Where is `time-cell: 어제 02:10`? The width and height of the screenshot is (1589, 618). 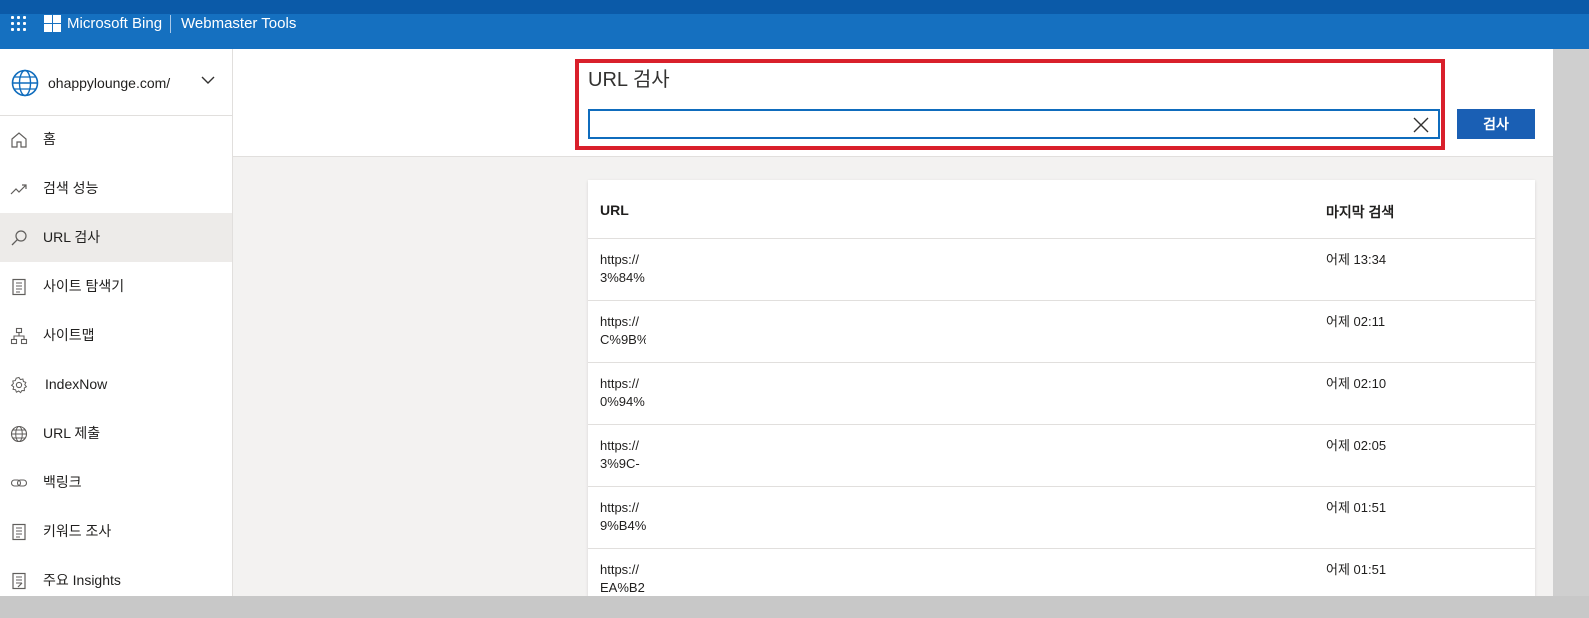
time-cell: 어제 02:10 is located at coordinates (1356, 383).